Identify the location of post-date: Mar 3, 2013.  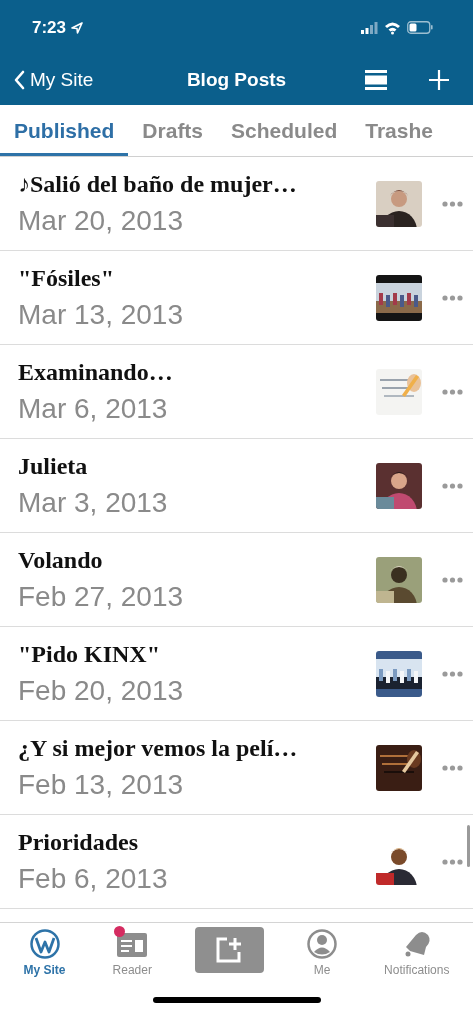
(93, 502).